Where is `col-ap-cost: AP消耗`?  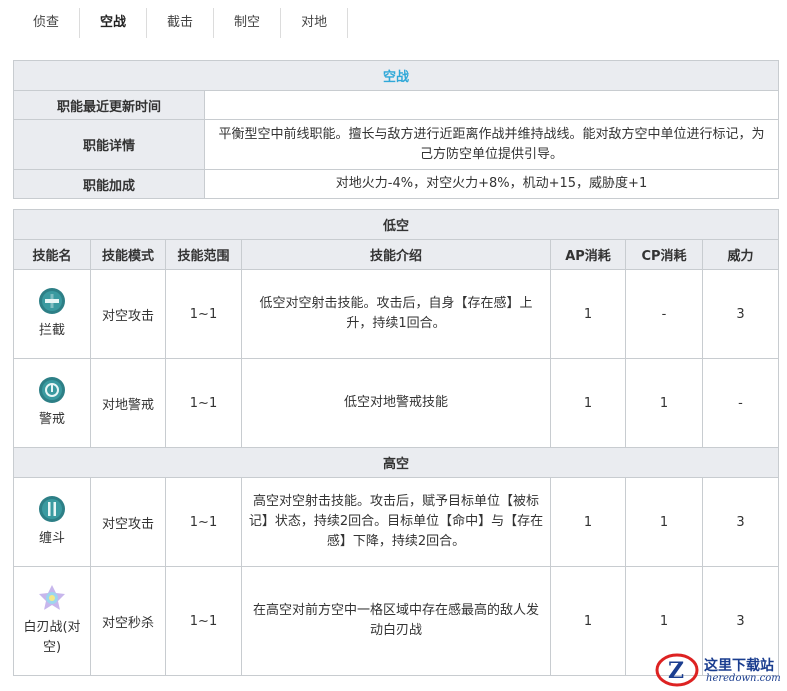
col-ap-cost: AP消耗 is located at coordinates (588, 254).